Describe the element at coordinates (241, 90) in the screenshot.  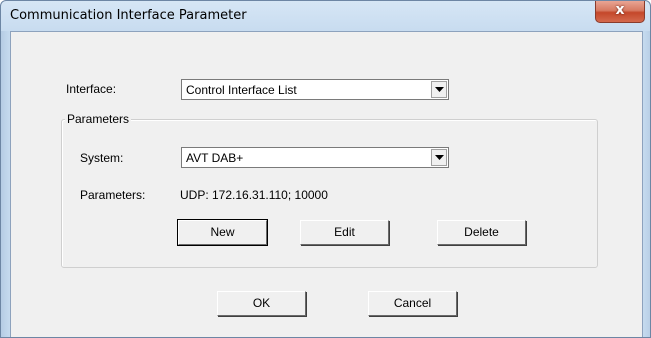
I see `interface-select-value: Control Interface List` at that location.